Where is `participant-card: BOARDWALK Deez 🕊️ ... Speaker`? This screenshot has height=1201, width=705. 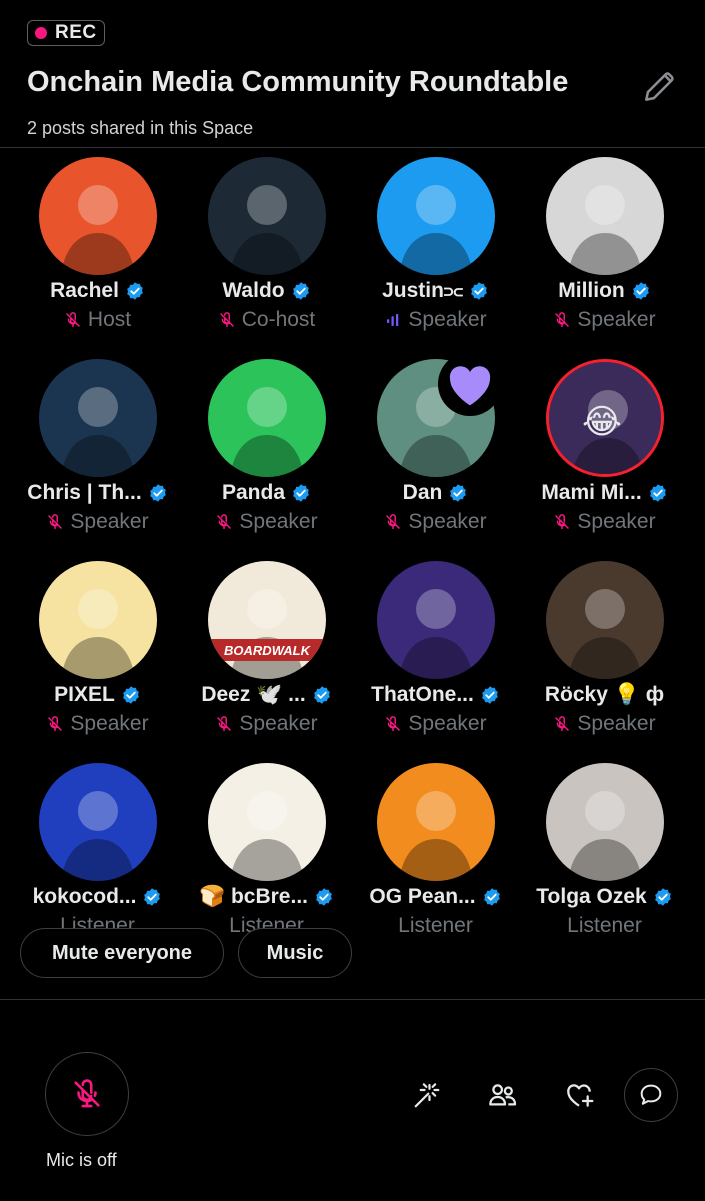 participant-card: BOARDWALK Deez 🕊️ ... Speaker is located at coordinates (266, 655).